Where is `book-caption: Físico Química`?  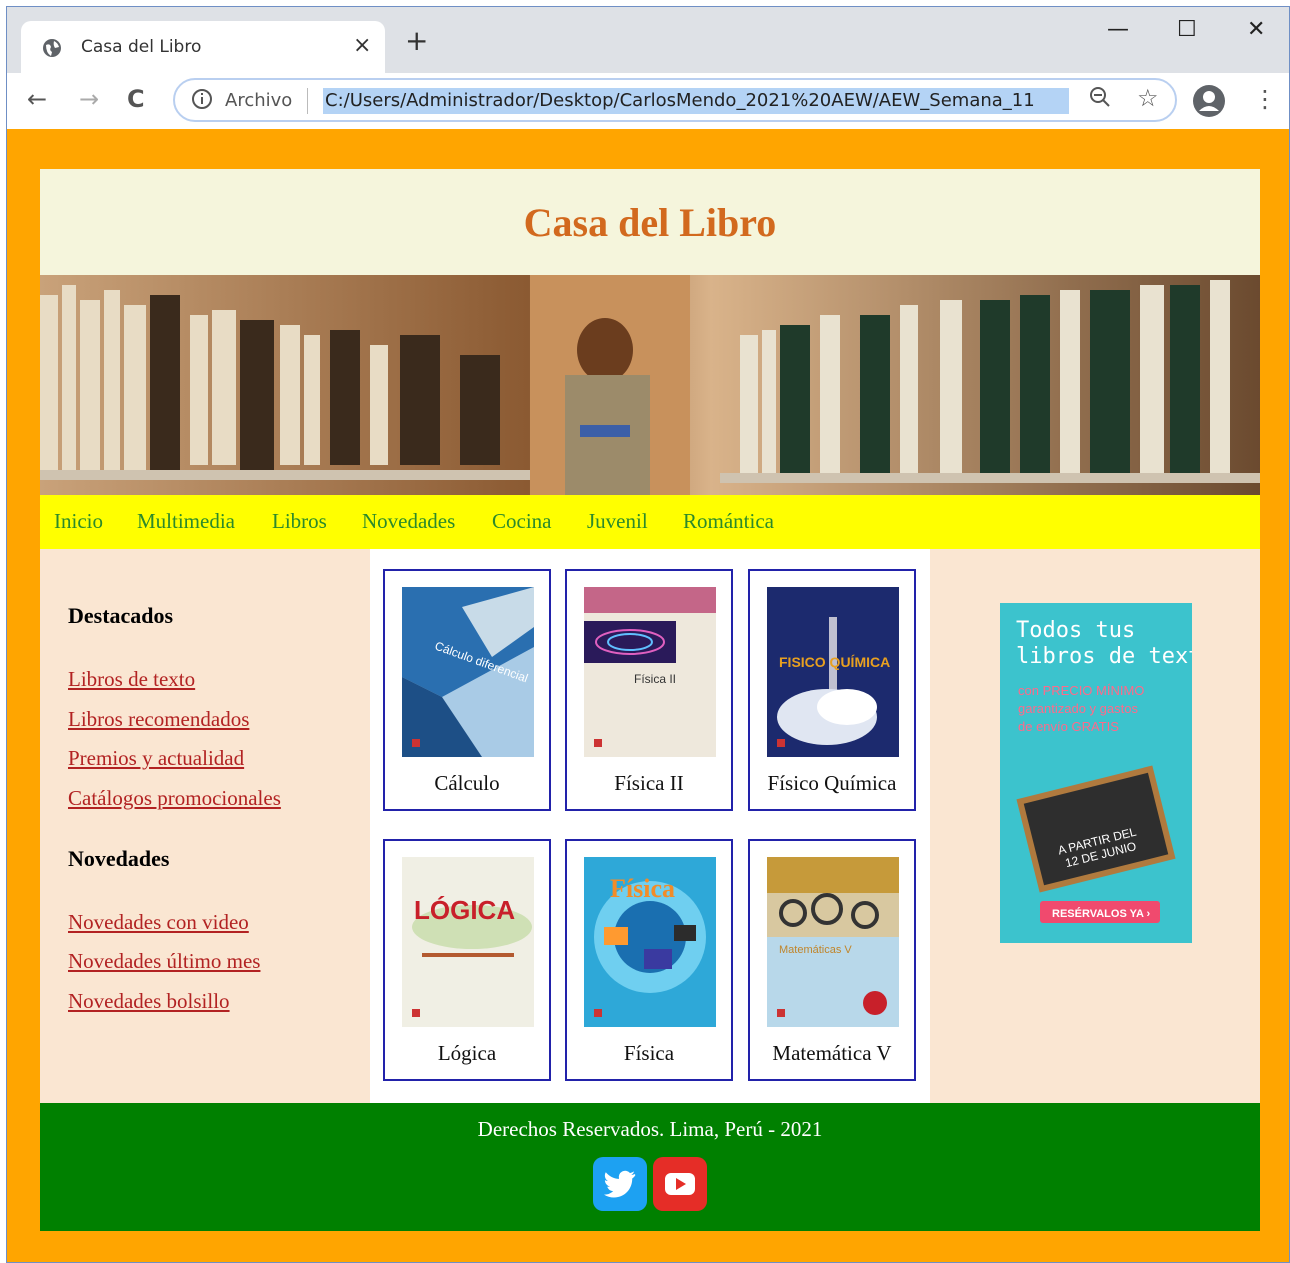 book-caption: Físico Química is located at coordinates (832, 783).